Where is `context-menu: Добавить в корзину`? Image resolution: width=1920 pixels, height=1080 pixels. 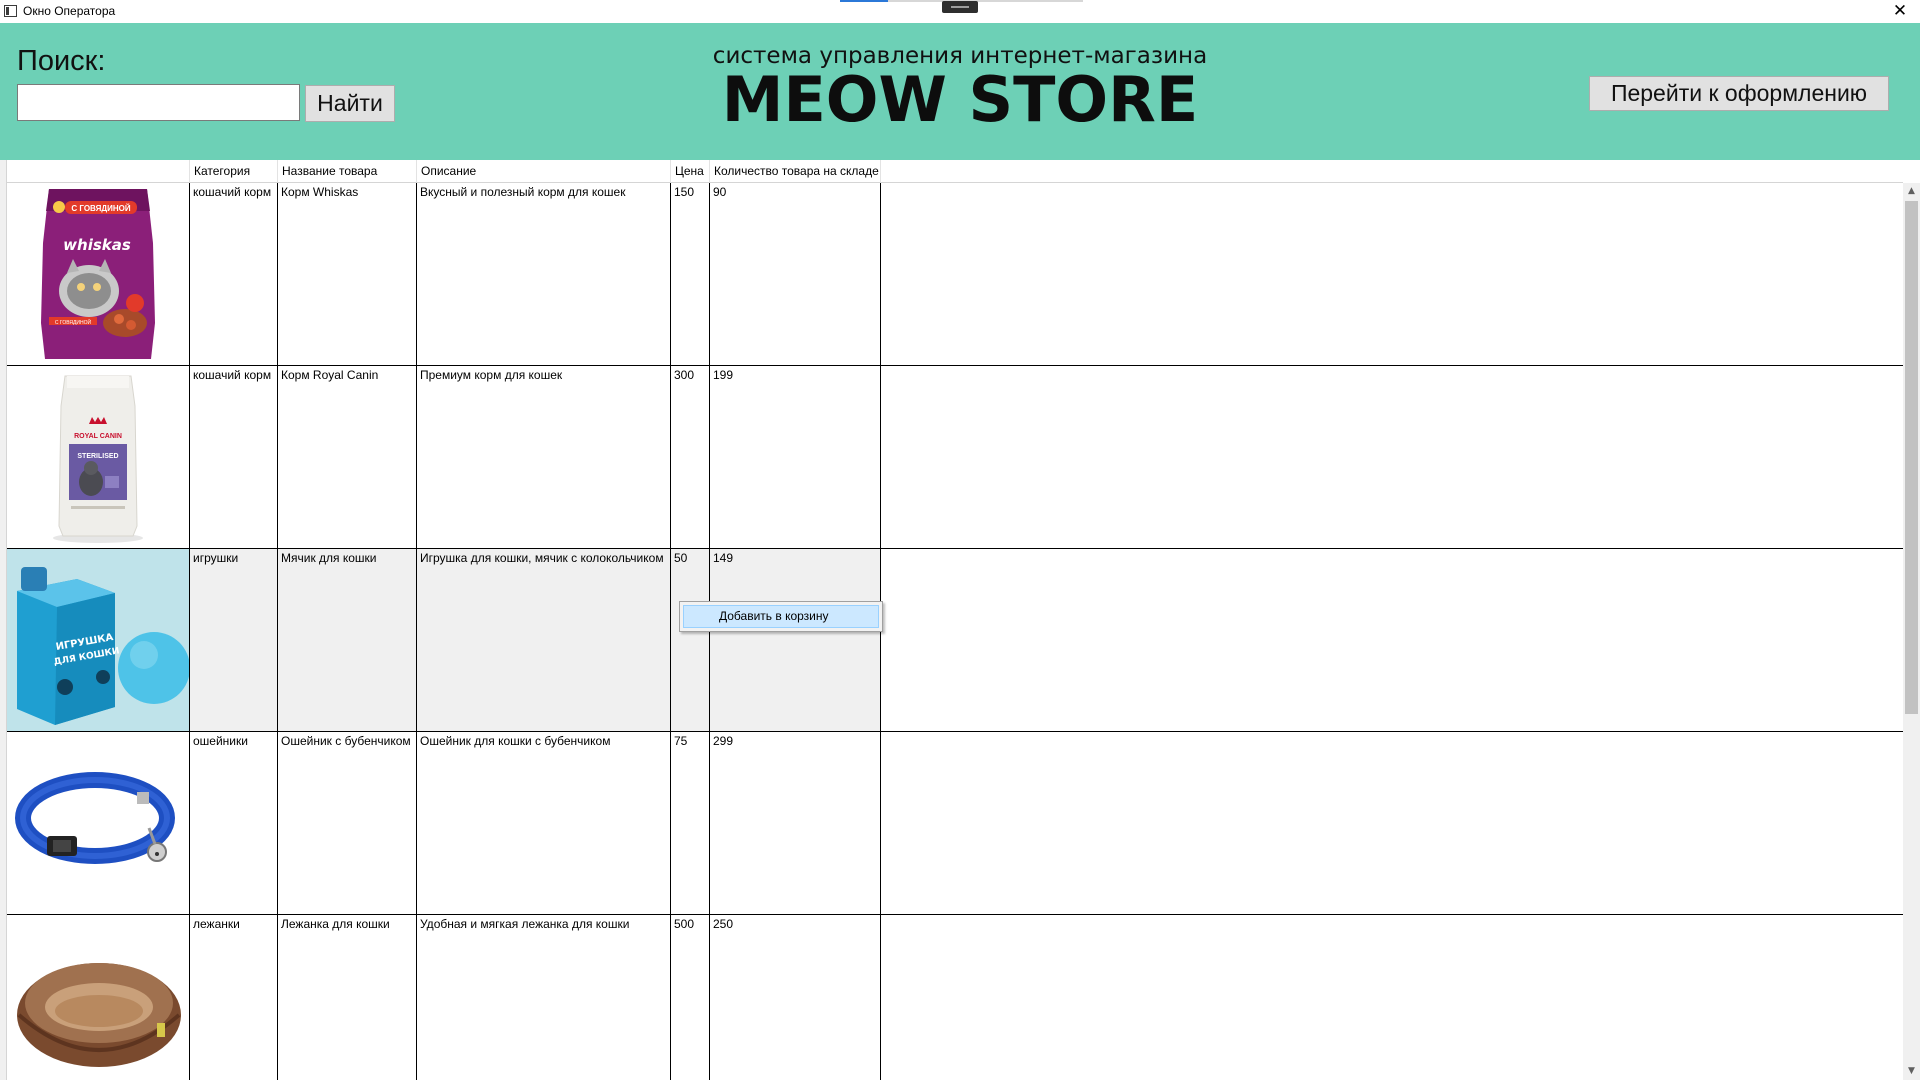 context-menu: Добавить в корзину is located at coordinates (781, 616).